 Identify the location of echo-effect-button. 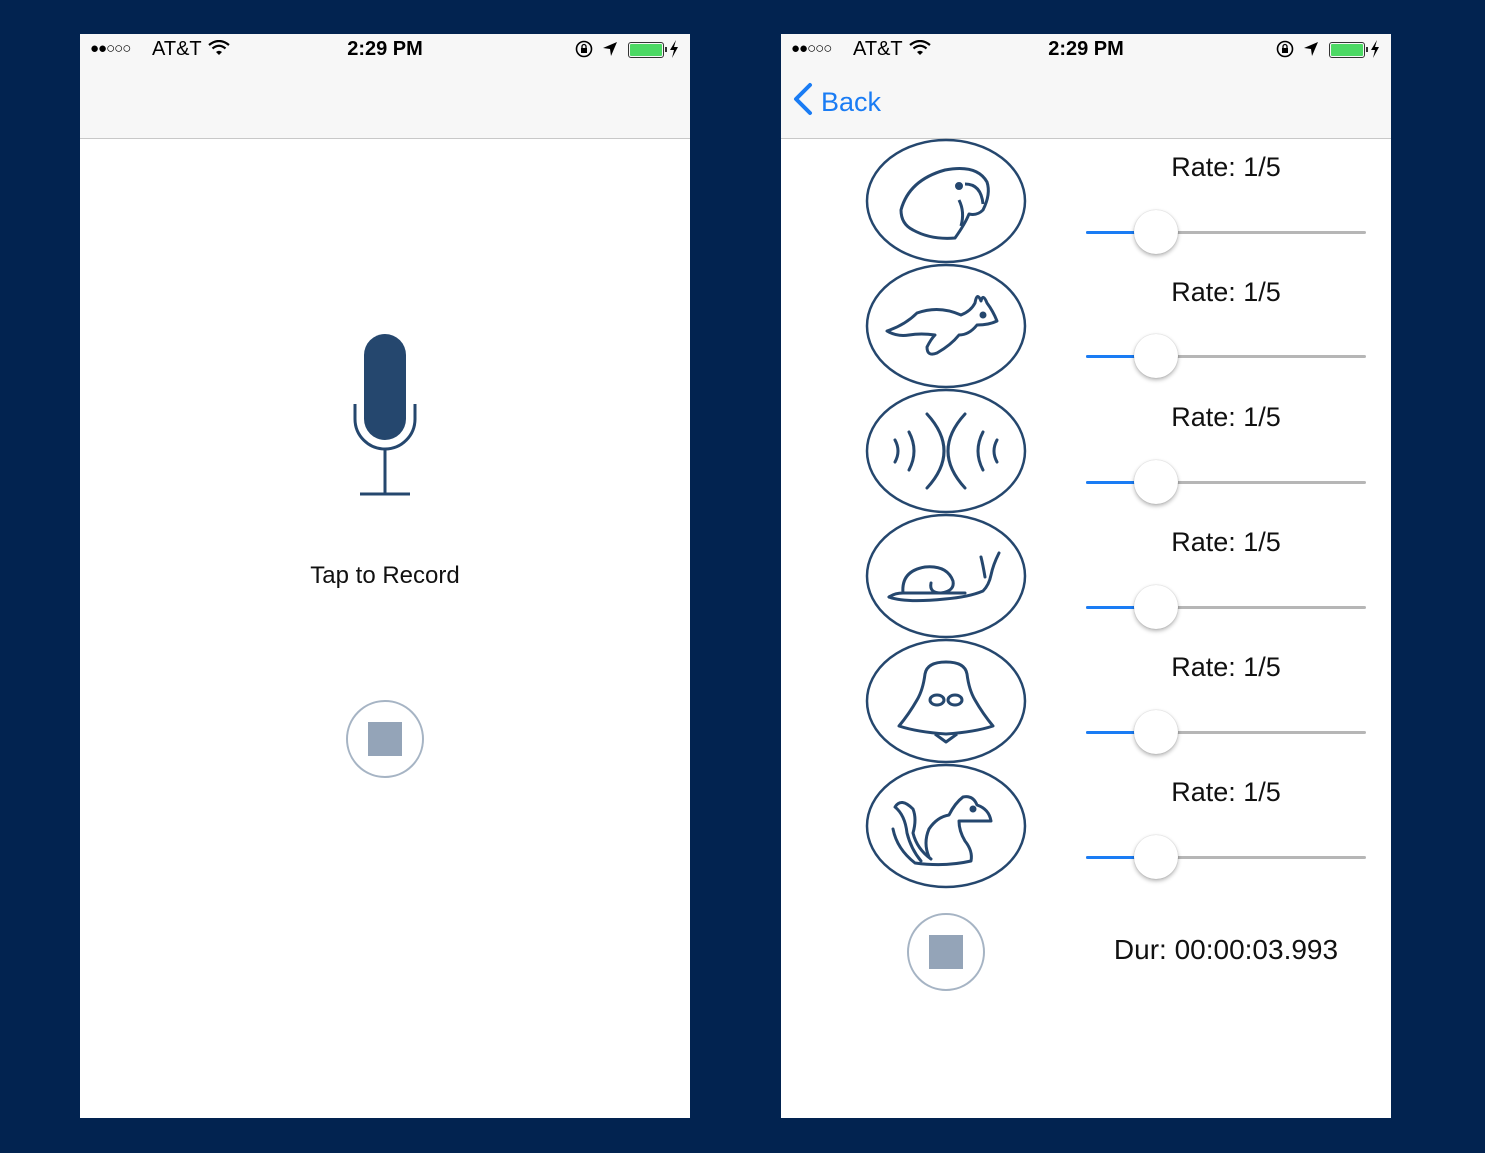
(946, 453).